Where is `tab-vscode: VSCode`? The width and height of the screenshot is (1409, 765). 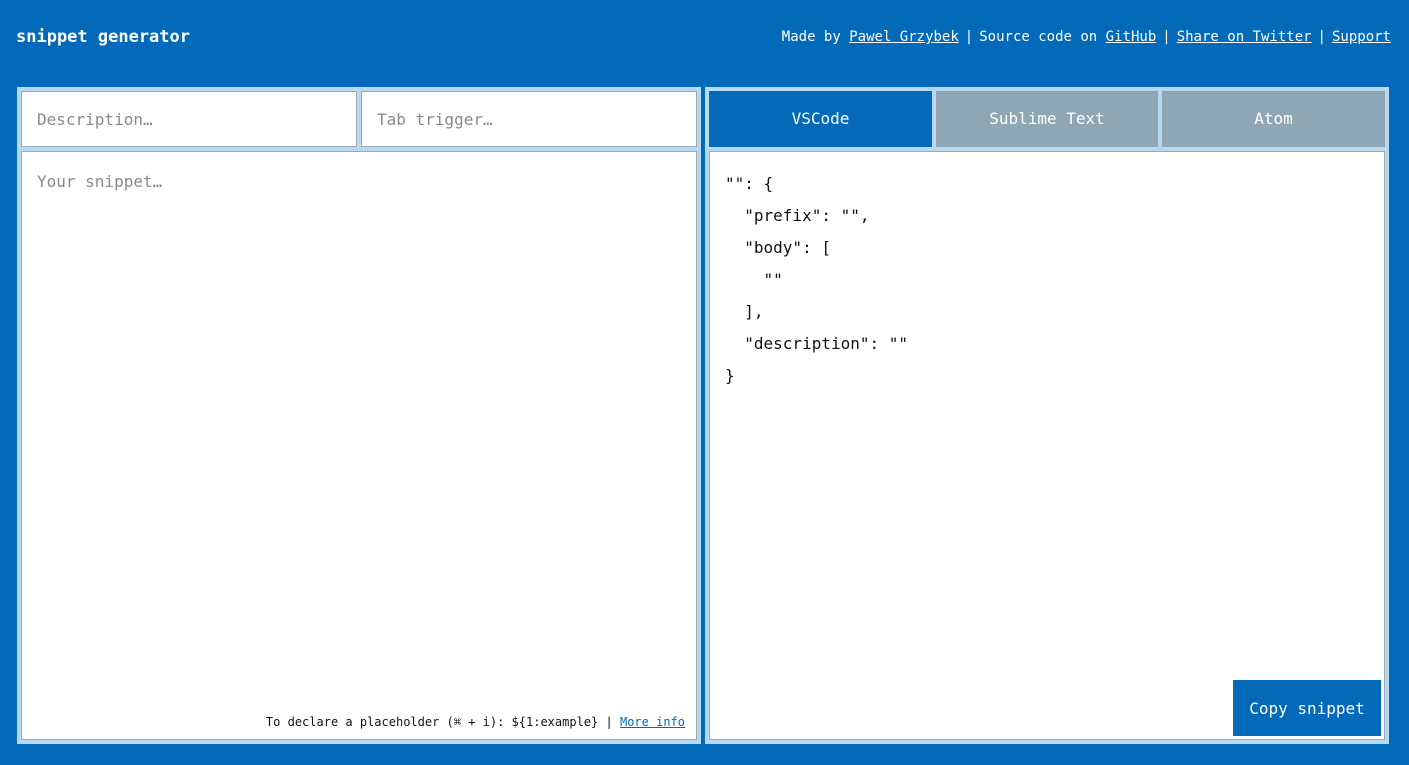
tab-vscode: VSCode is located at coordinates (820, 119).